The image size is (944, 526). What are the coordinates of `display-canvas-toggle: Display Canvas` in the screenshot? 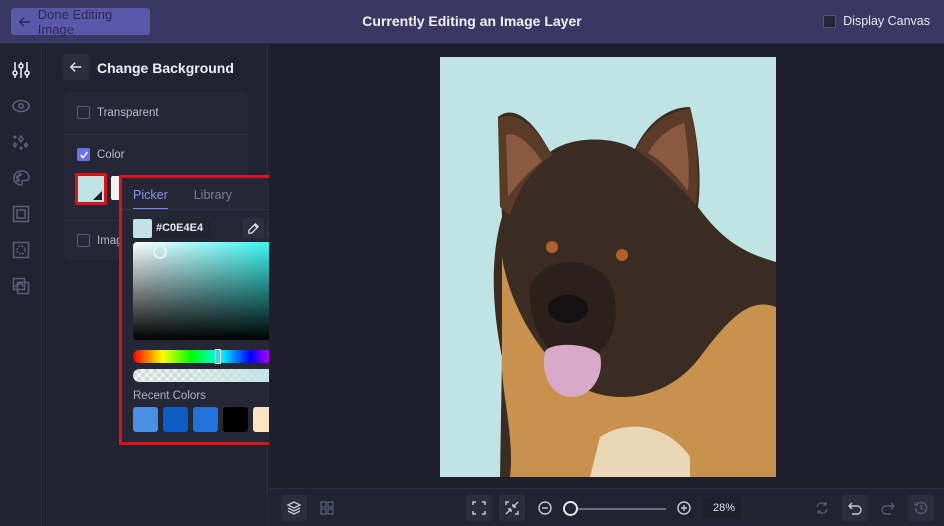 It's located at (876, 21).